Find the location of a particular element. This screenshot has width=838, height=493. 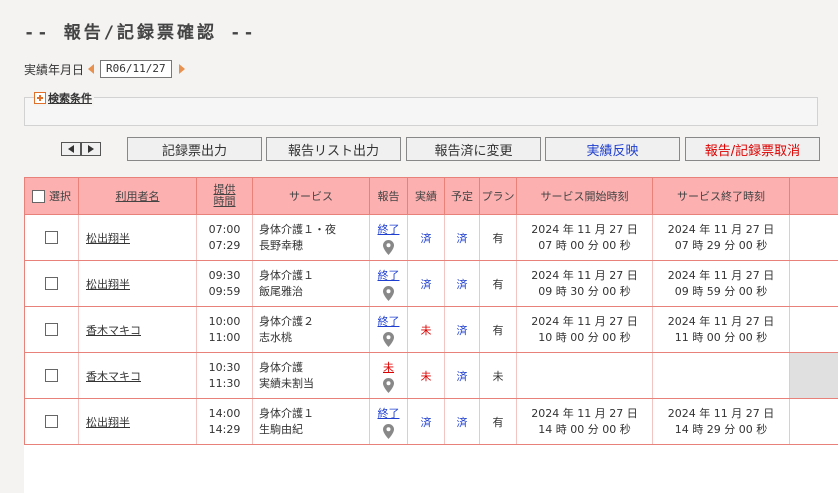

prev-date-arrow-icon is located at coordinates (91, 69).